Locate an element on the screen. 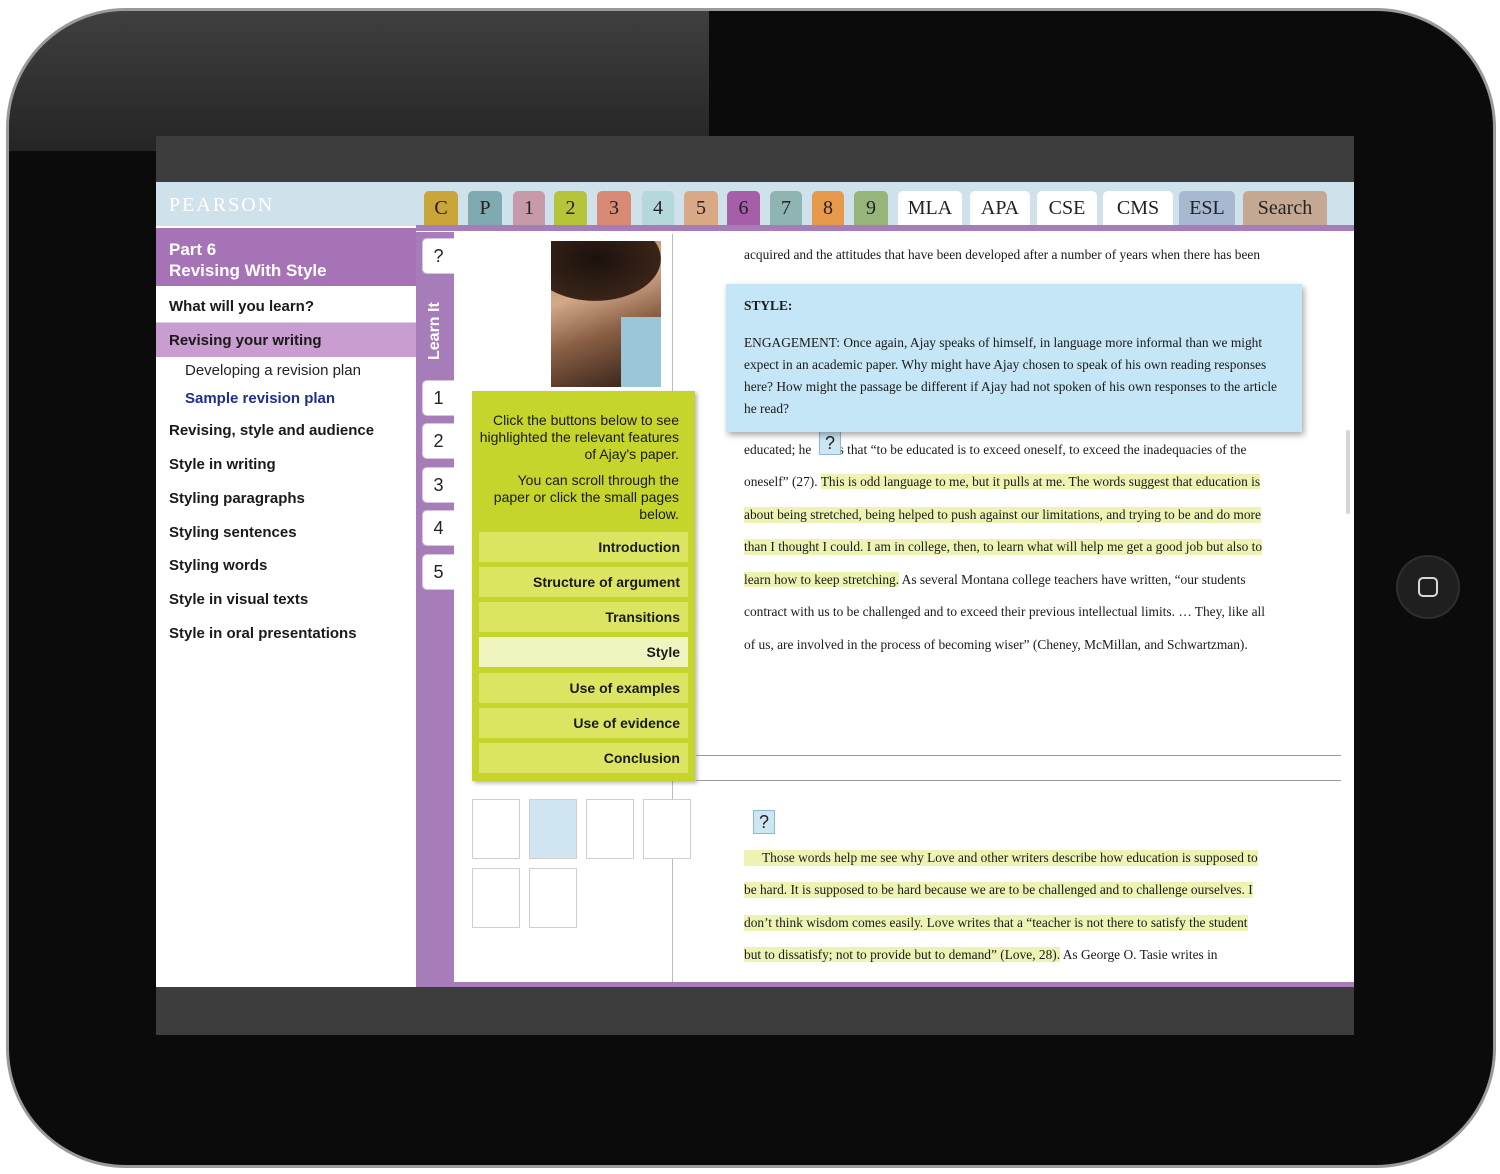 The image size is (1500, 1174). home-button is located at coordinates (1428, 587).